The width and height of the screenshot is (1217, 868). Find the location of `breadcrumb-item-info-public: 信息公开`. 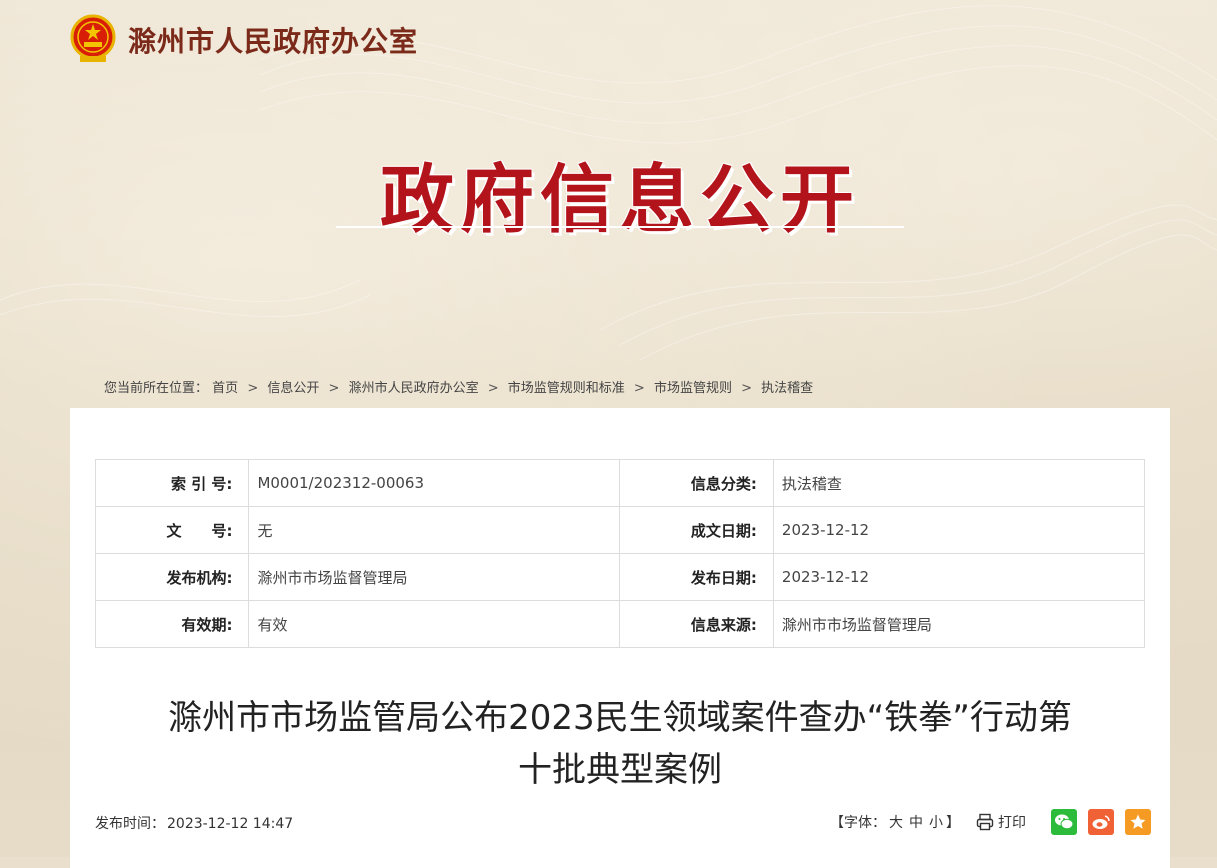

breadcrumb-item-info-public: 信息公开 is located at coordinates (293, 388).